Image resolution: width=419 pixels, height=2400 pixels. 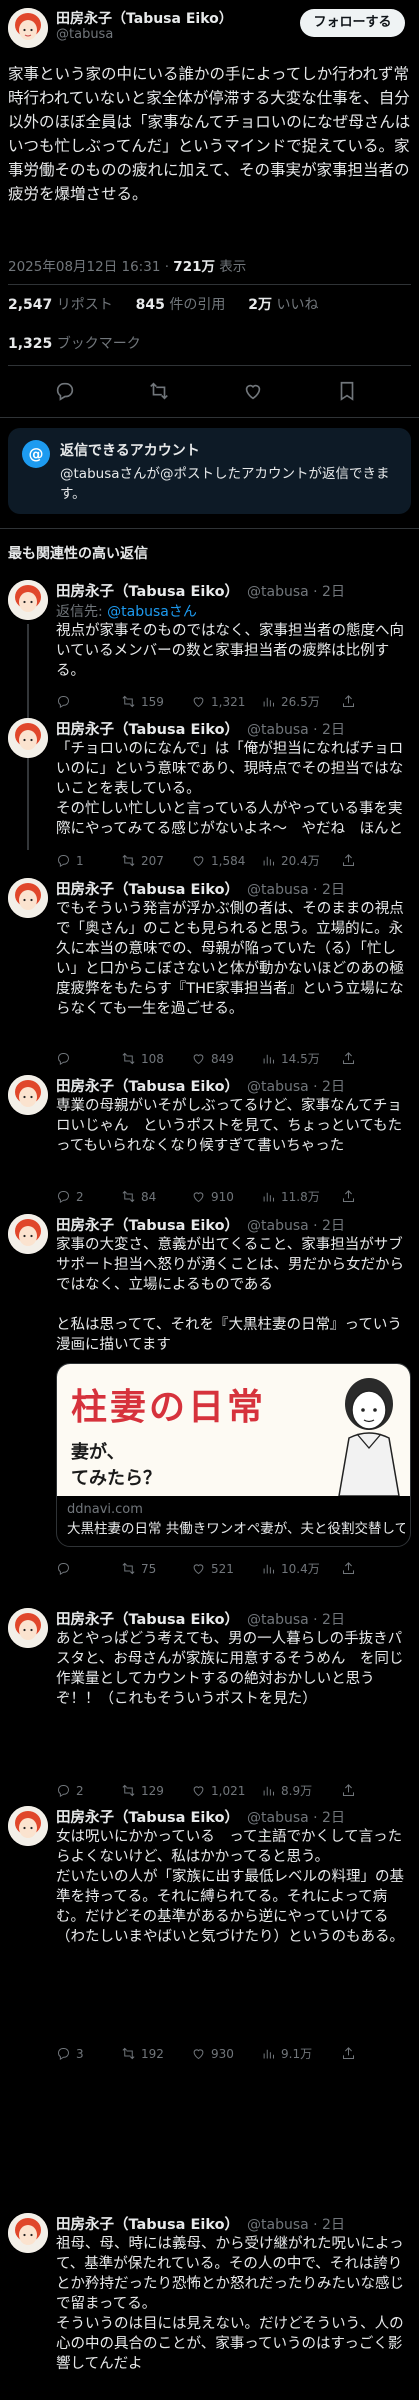 I want to click on views-button: 20.4万, so click(x=301, y=860).